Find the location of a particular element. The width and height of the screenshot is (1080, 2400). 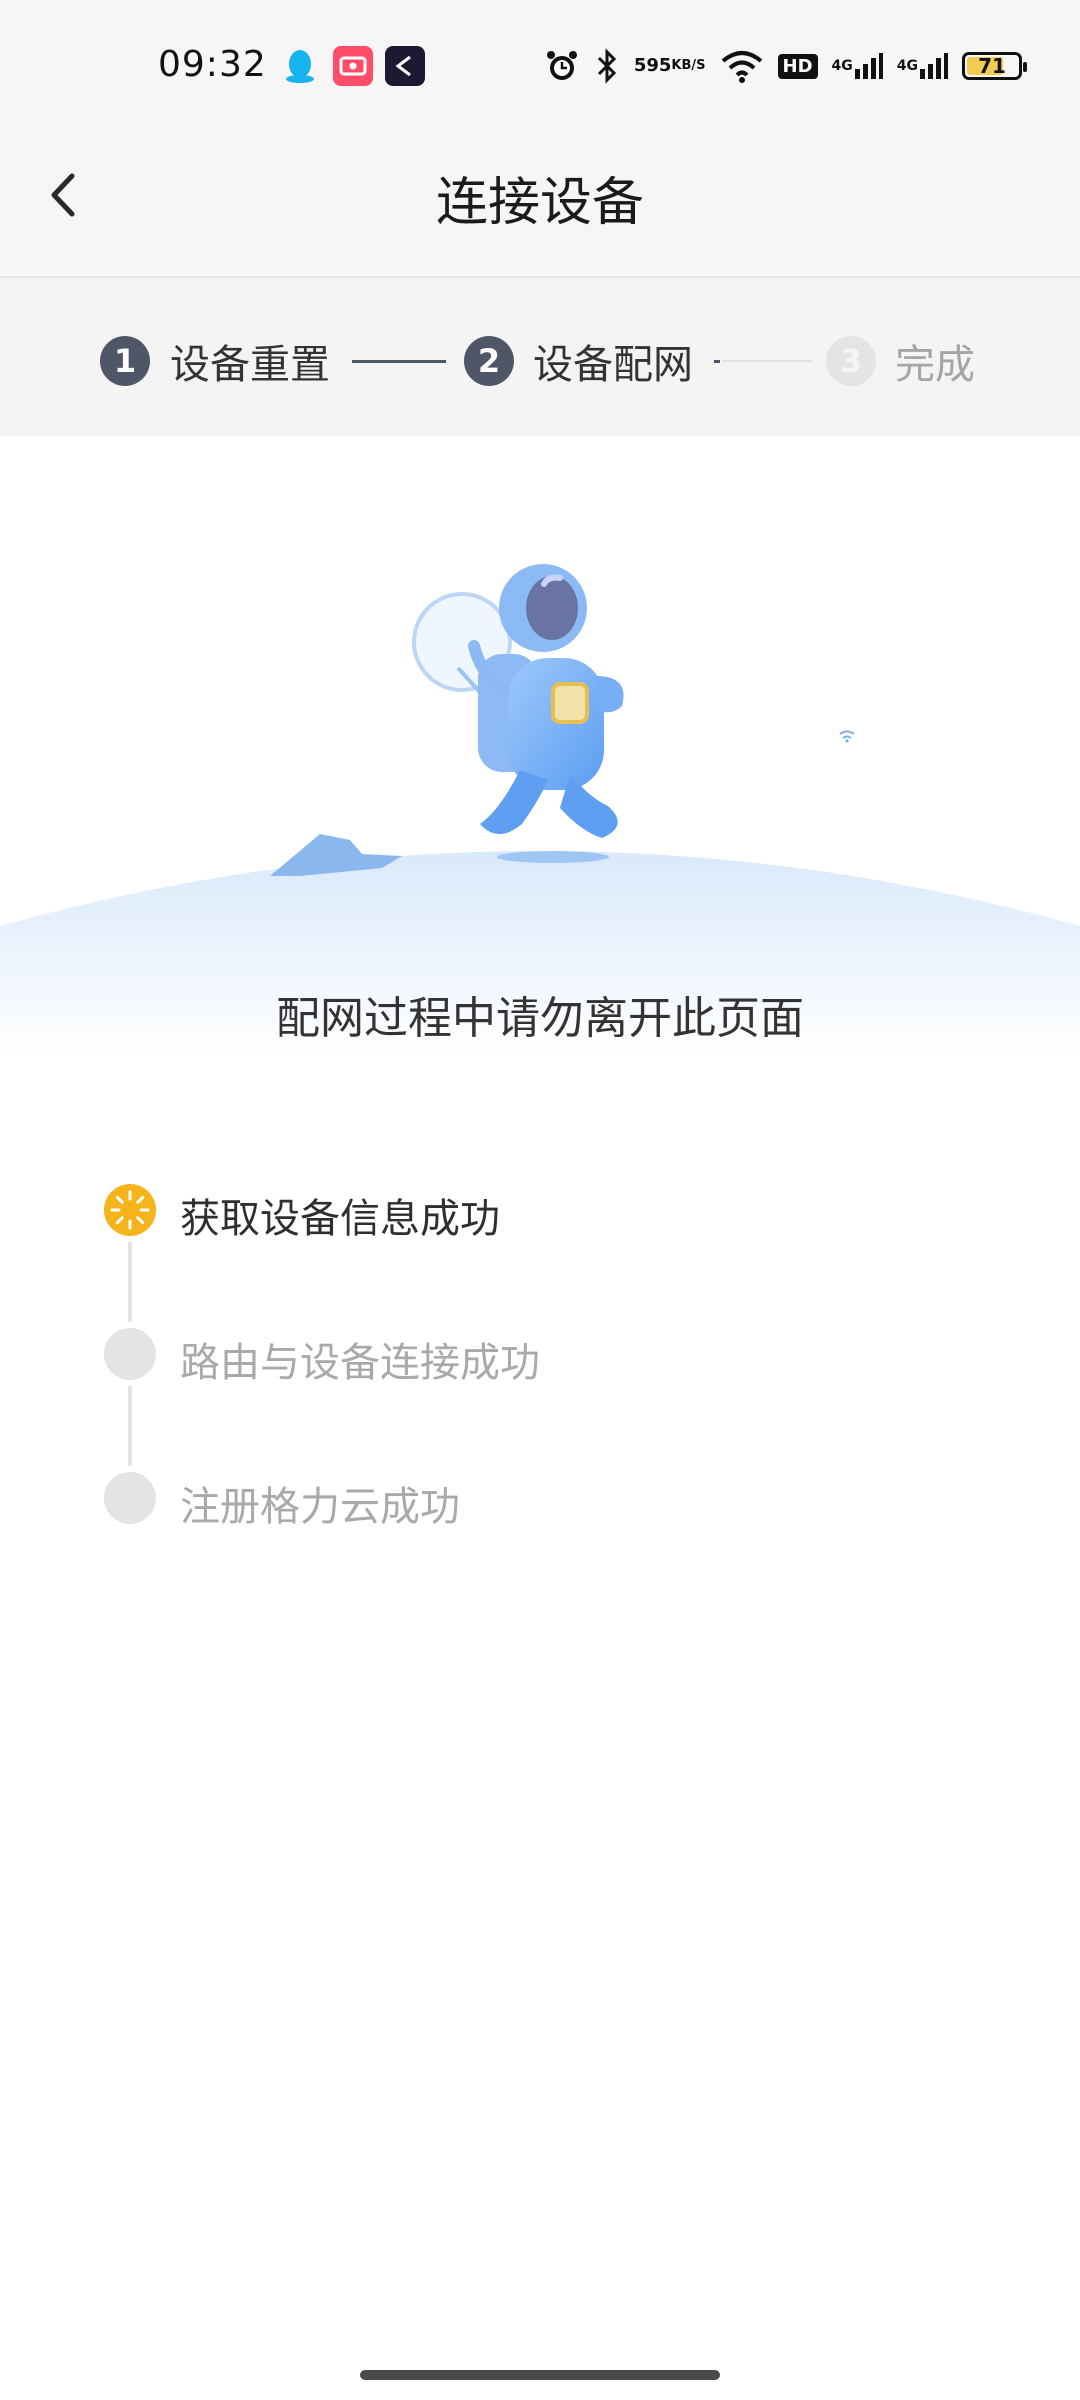

app-header: 连接设备 is located at coordinates (540, 204).